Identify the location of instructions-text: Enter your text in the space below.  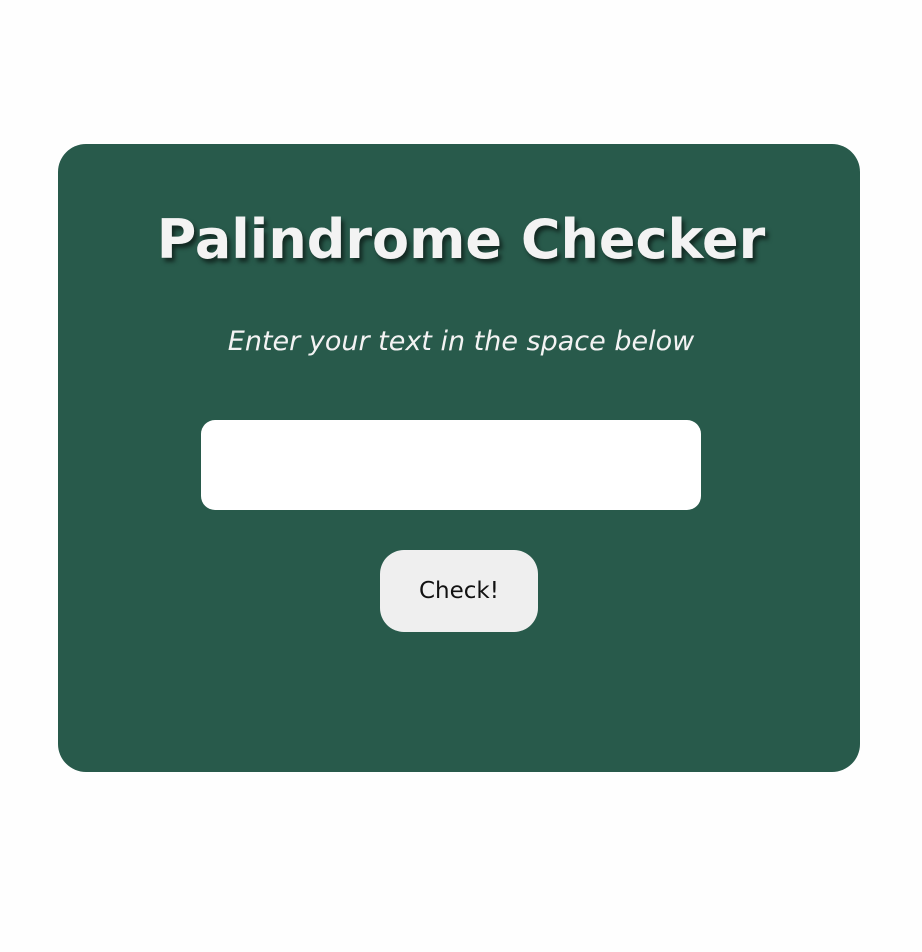
(461, 341).